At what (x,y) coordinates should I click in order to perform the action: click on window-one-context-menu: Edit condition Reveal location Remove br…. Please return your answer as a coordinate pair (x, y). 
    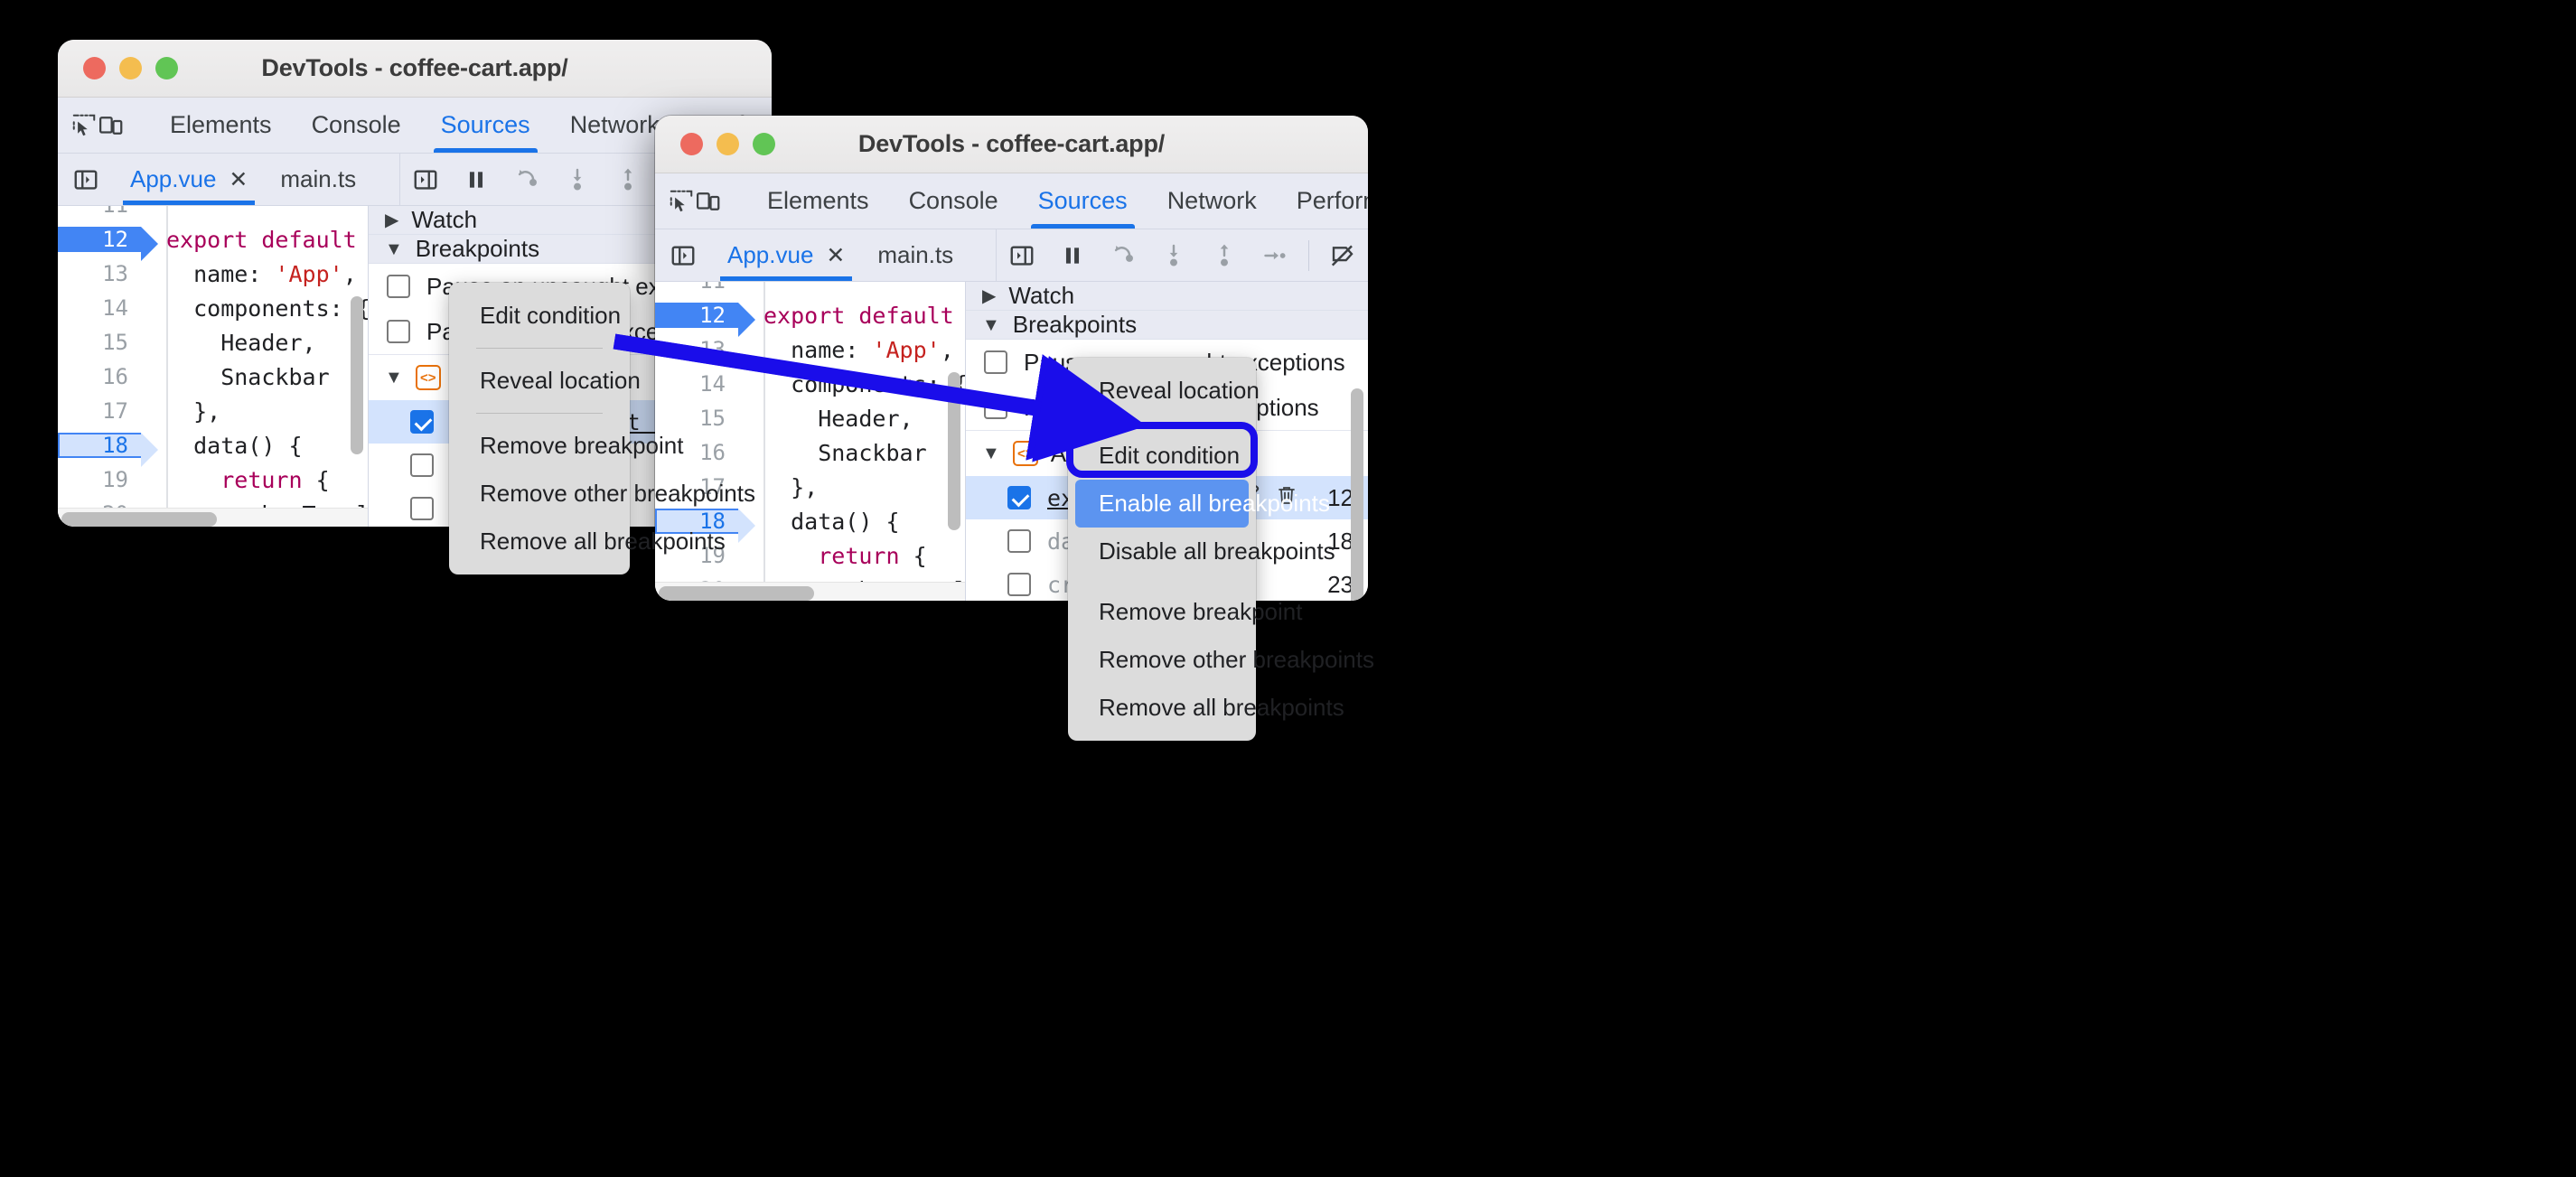
    Looking at the image, I should click on (602, 428).